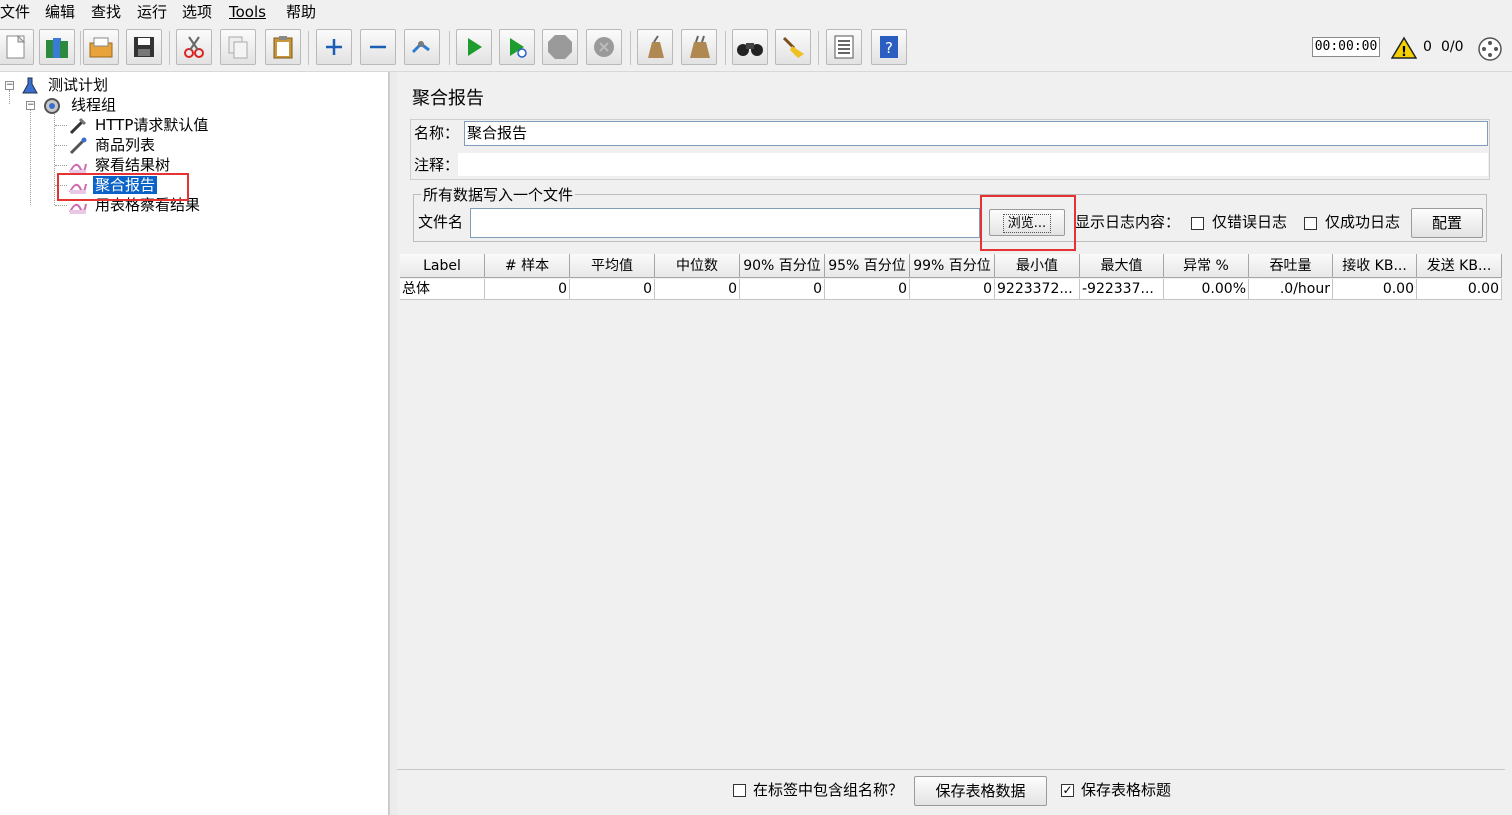 This screenshot has width=1512, height=815. What do you see at coordinates (980, 791) in the screenshot?
I see `save-table-data-button: 保存表格数据` at bounding box center [980, 791].